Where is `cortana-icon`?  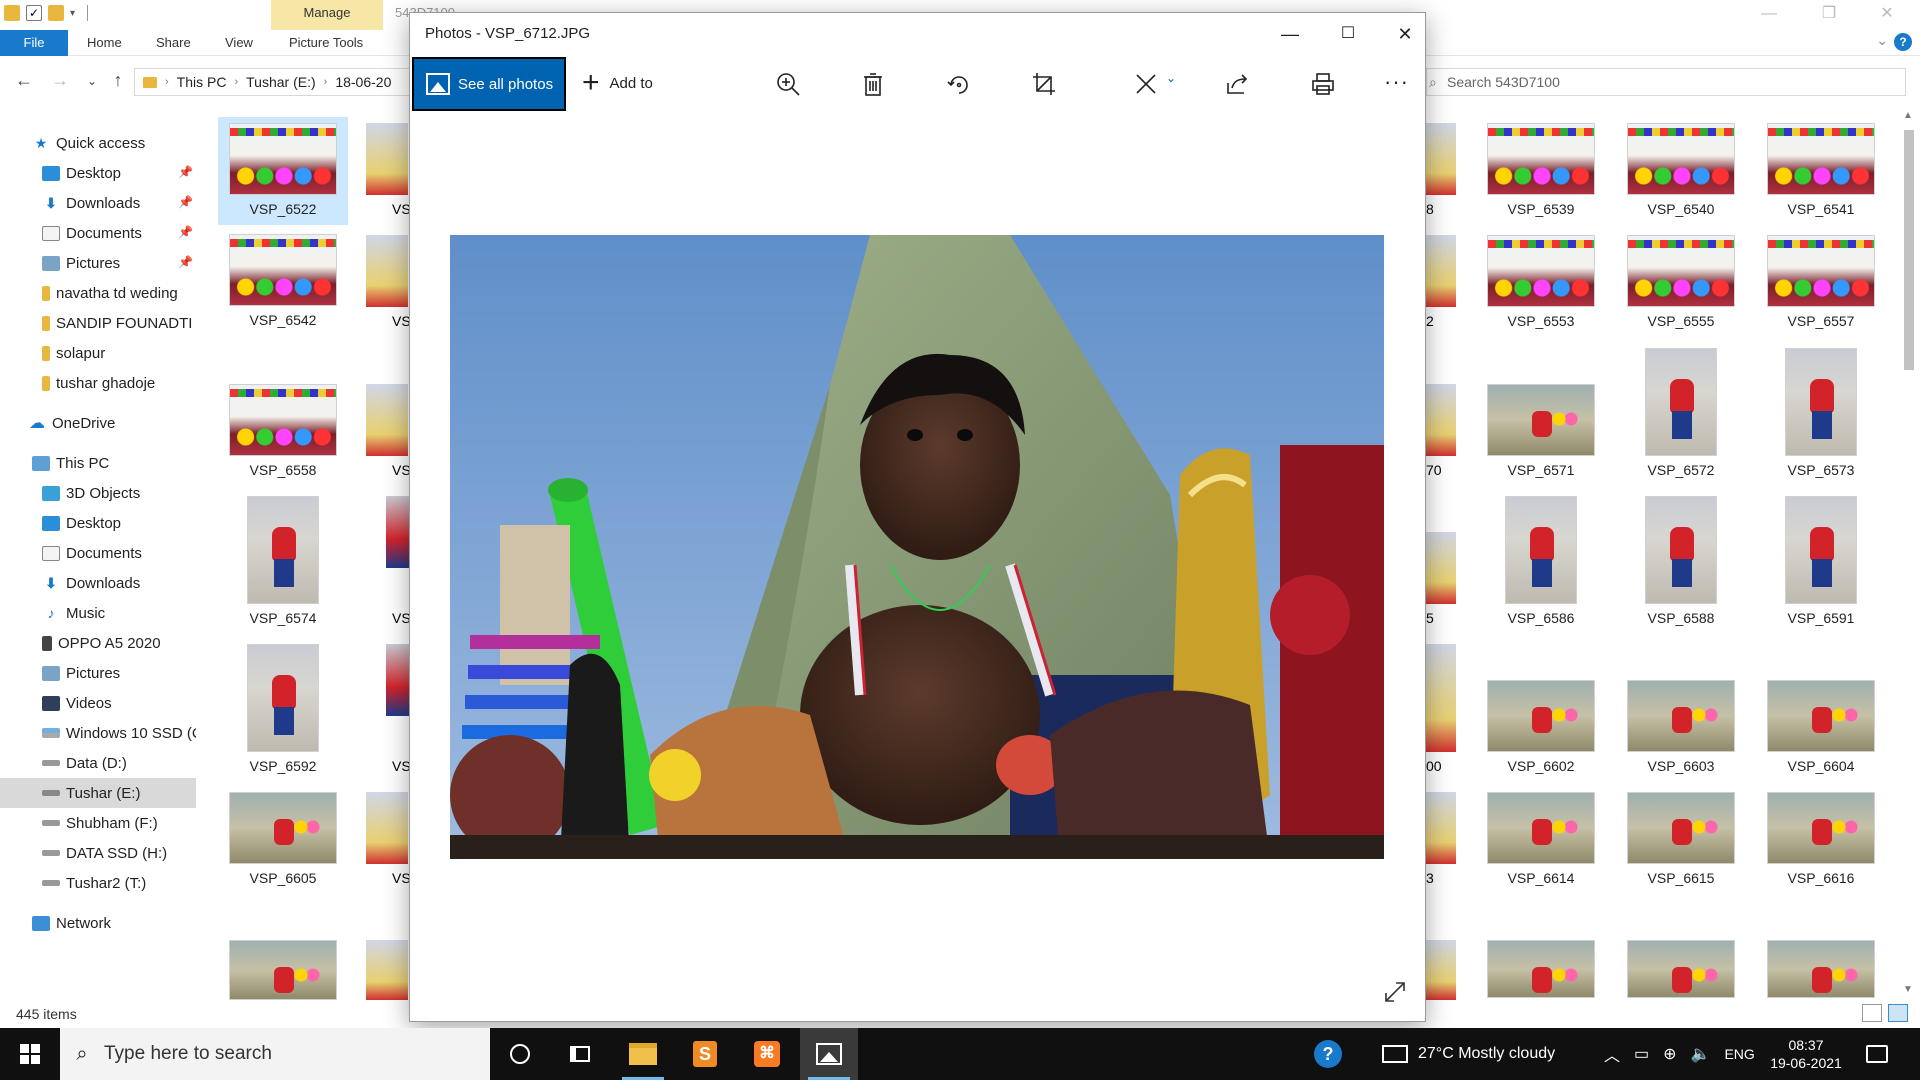 cortana-icon is located at coordinates (520, 1054).